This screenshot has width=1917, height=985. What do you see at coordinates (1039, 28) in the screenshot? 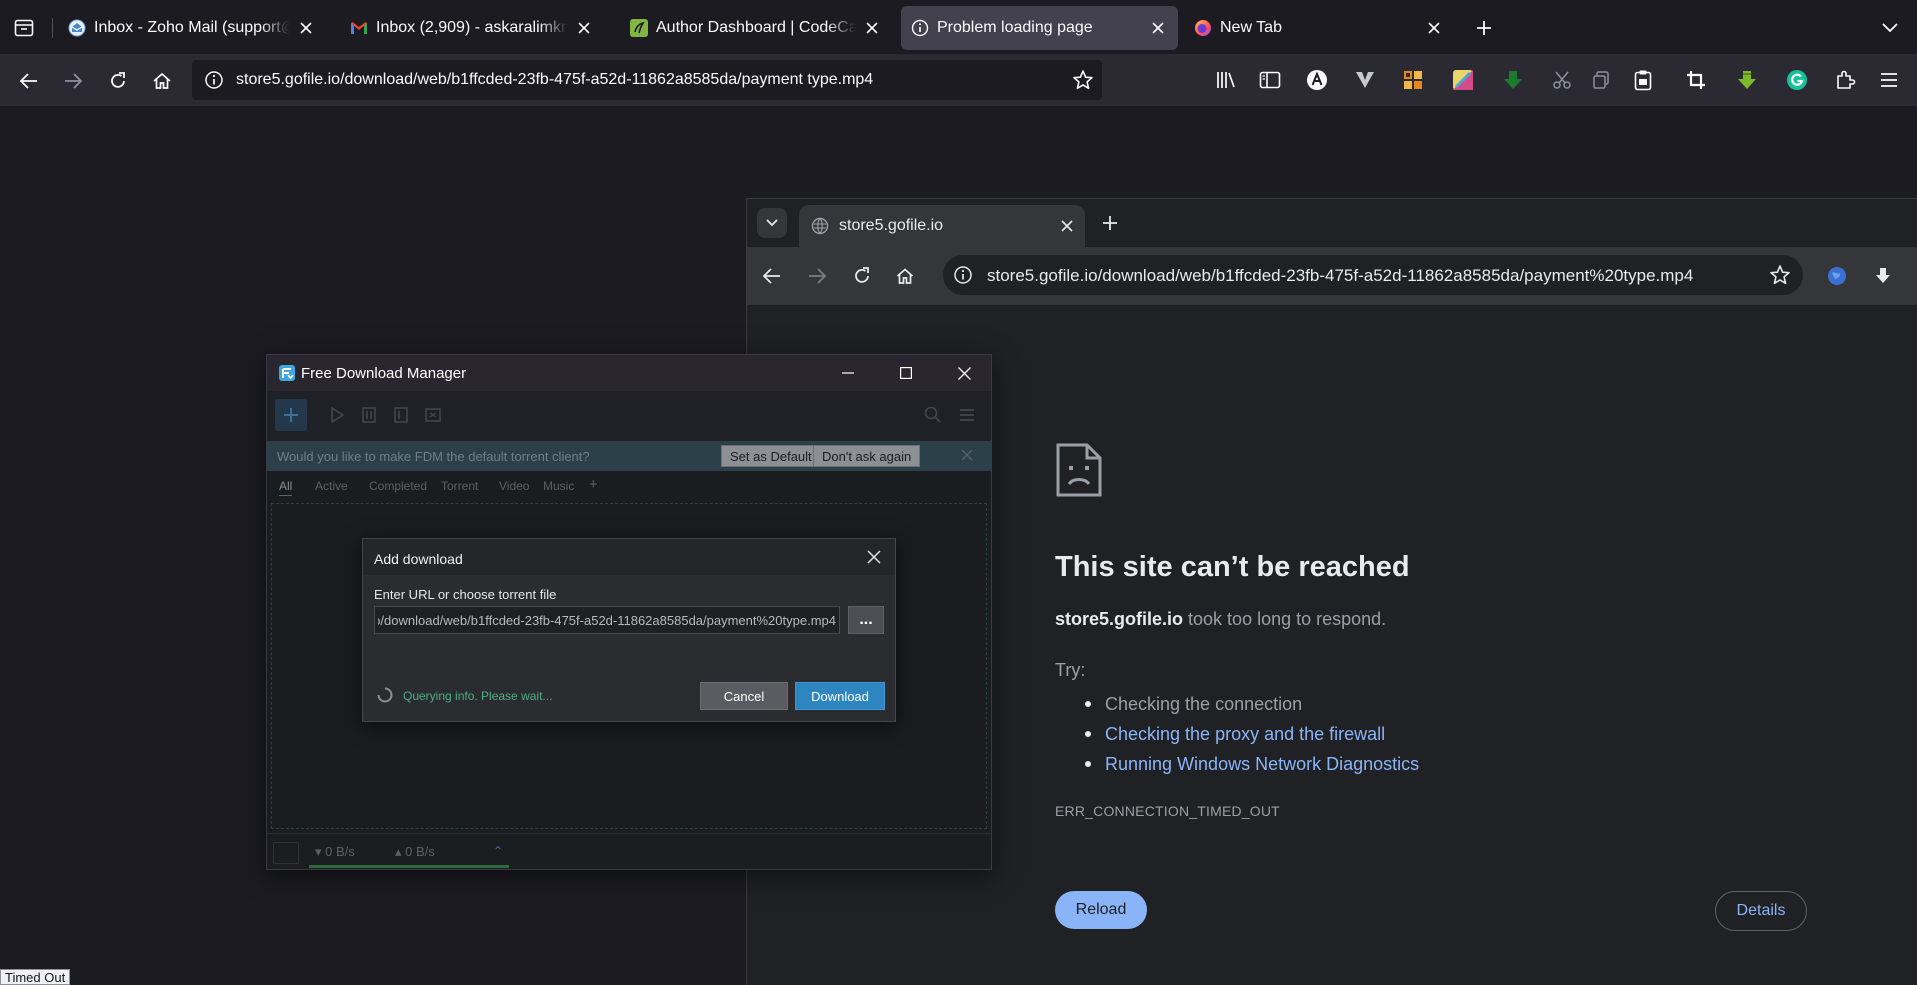
I see `tab-problem-loading: Problem loading page` at bounding box center [1039, 28].